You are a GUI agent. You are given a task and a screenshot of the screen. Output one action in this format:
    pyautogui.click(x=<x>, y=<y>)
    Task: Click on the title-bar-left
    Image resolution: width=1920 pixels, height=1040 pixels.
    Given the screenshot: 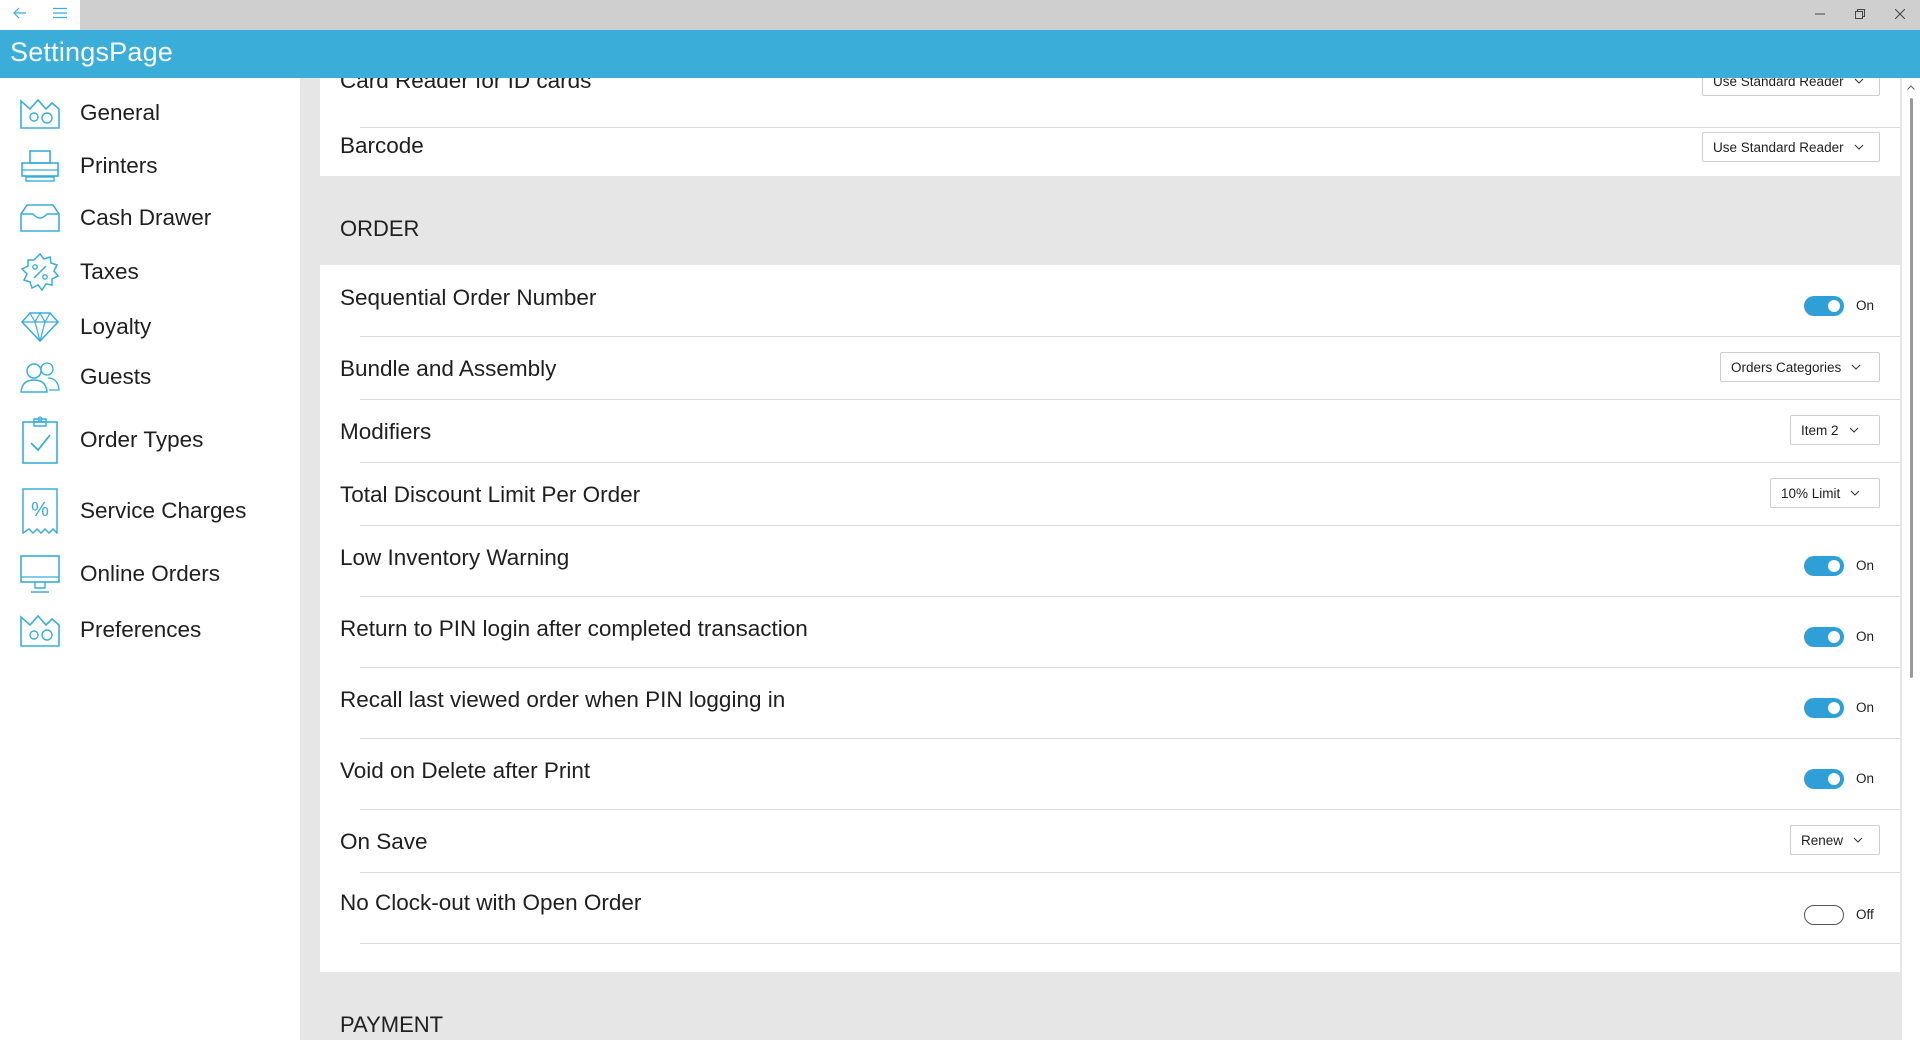 What is the action you would take?
    pyautogui.click(x=40, y=15)
    